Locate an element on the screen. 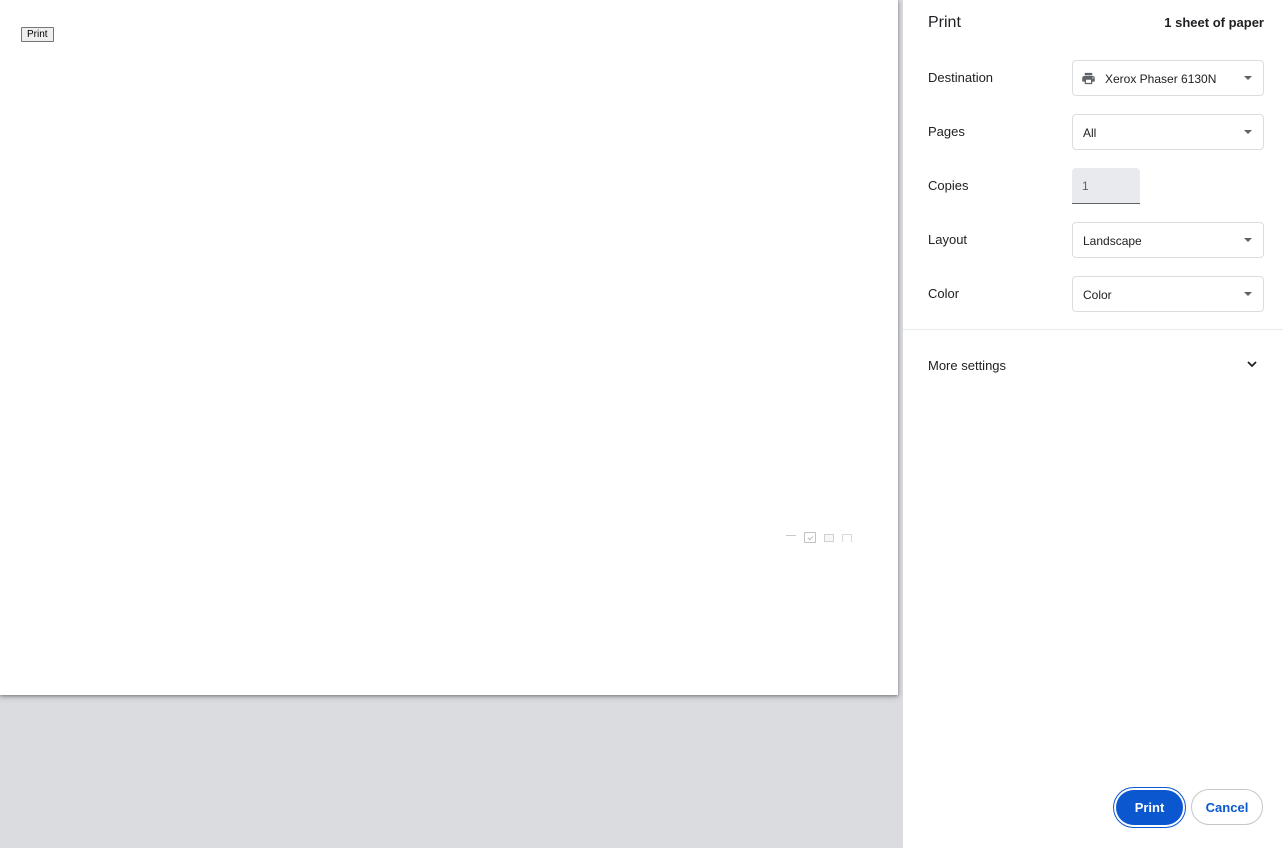  color-row: Color Color is located at coordinates (1096, 294).